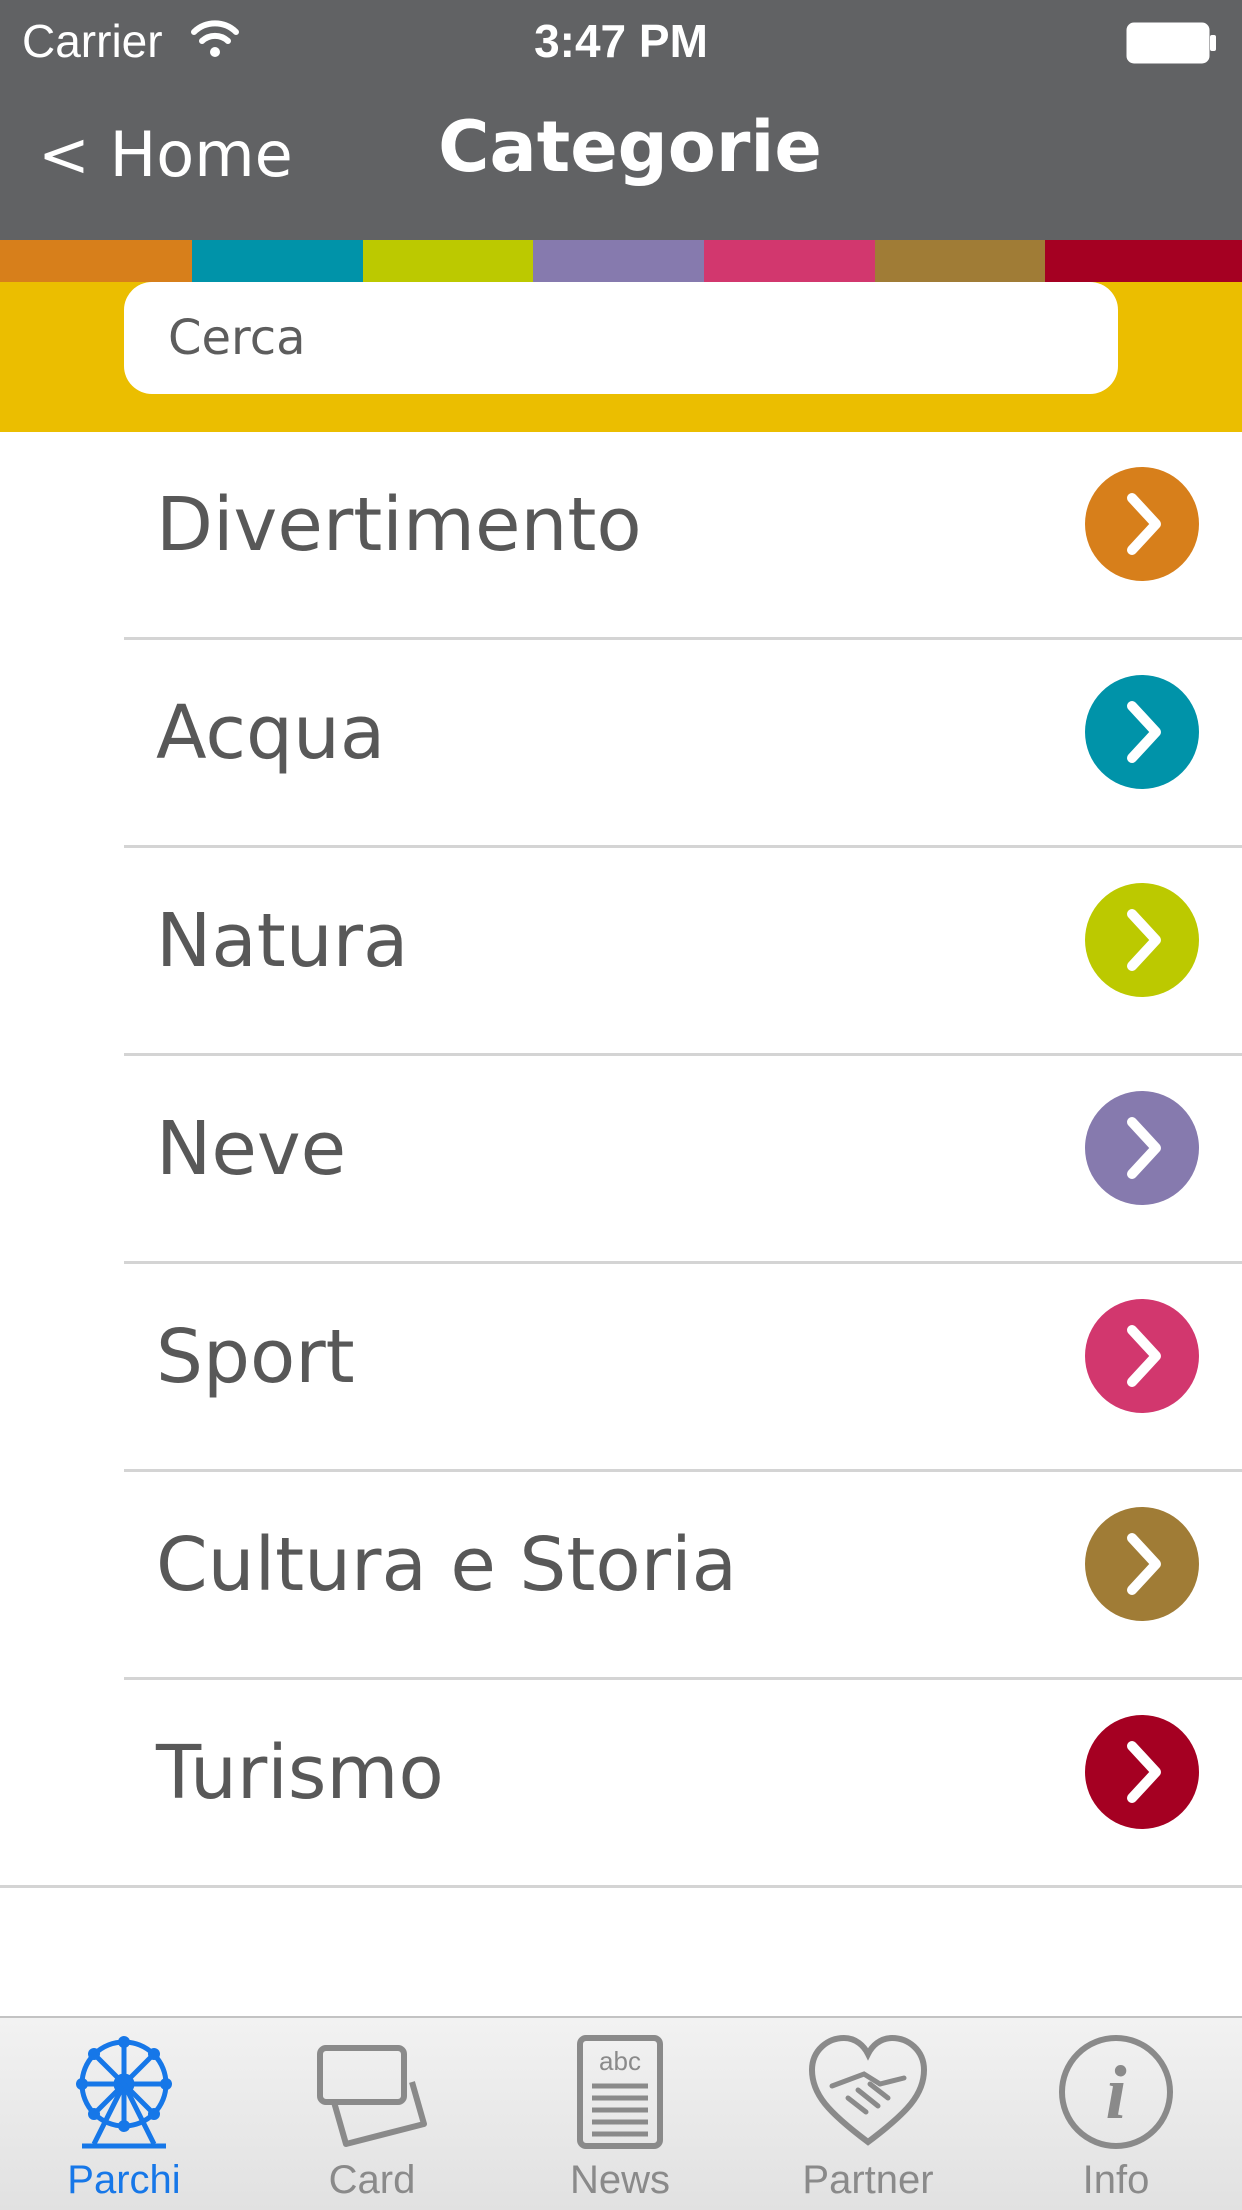 The width and height of the screenshot is (1242, 2210). I want to click on category-label: Natura, so click(282, 941).